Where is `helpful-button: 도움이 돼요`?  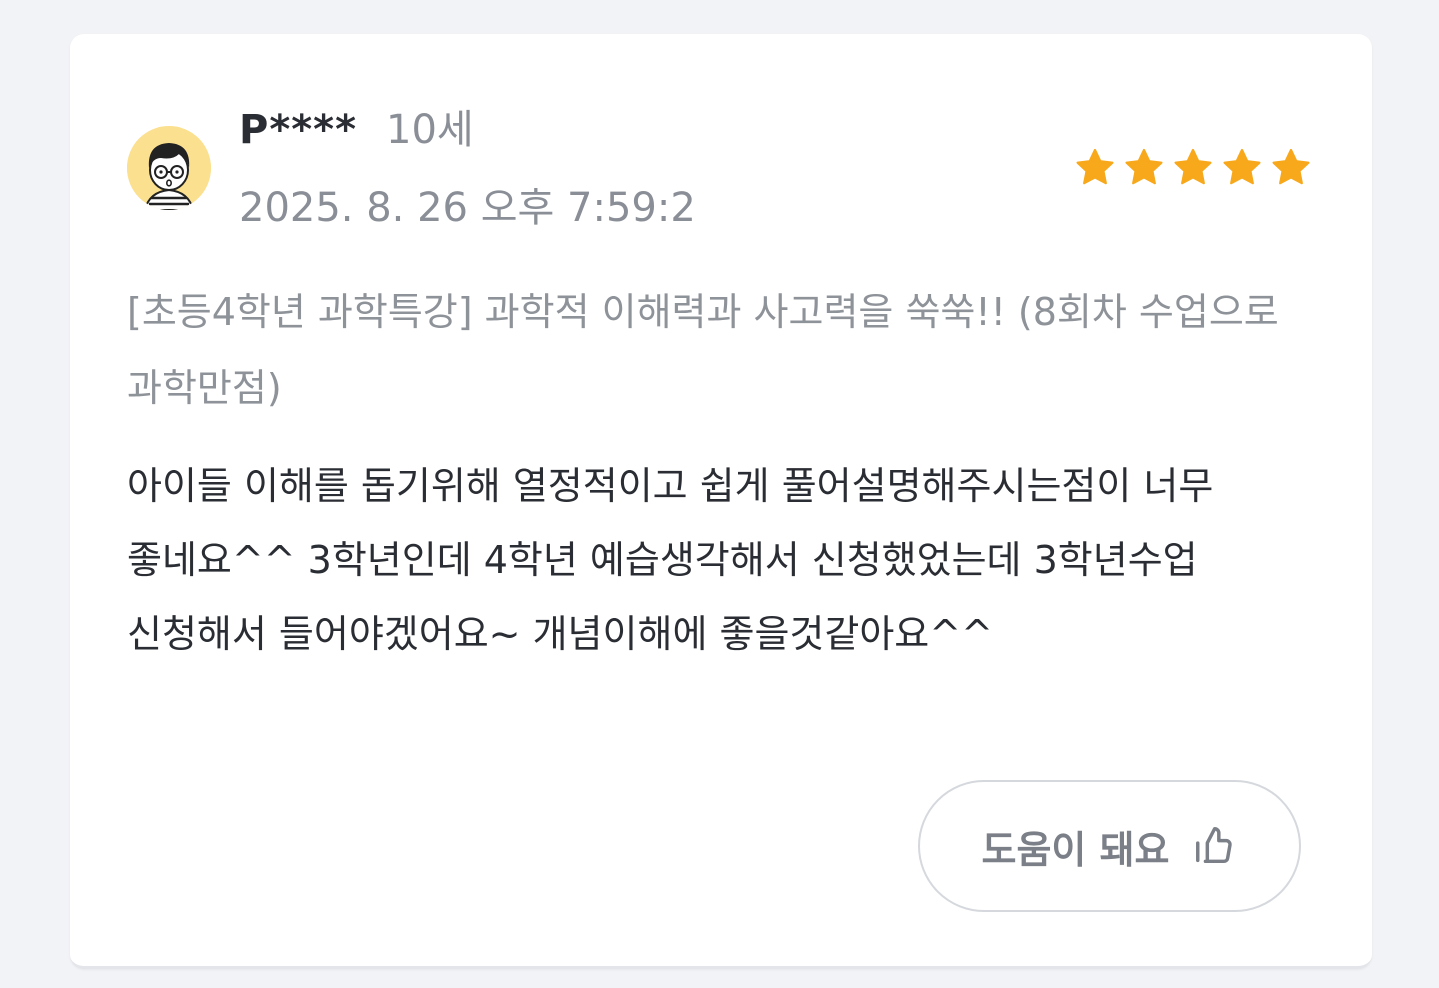
helpful-button: 도움이 돼요 is located at coordinates (1109, 846).